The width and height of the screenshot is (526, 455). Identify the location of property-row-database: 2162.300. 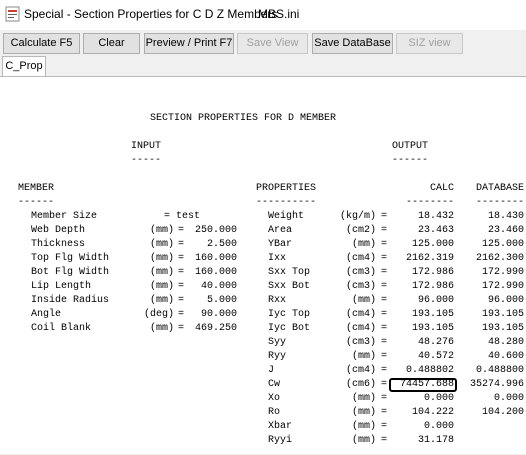
(499, 258).